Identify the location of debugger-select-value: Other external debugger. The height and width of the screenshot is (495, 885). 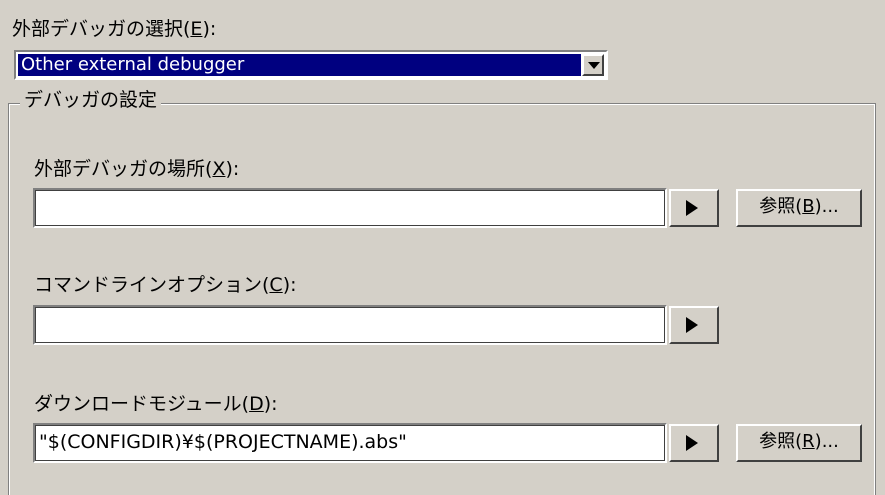
(299, 65).